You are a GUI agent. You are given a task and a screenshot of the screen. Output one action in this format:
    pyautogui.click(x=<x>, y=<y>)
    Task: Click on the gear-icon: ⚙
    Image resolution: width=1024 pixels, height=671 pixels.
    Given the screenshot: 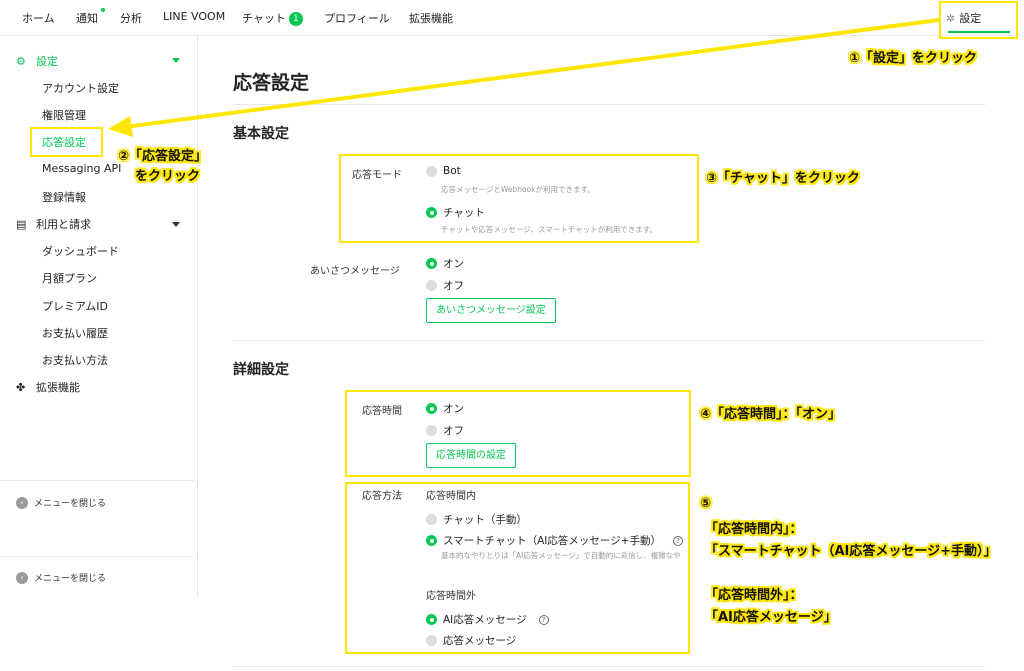 What is the action you would take?
    pyautogui.click(x=21, y=61)
    